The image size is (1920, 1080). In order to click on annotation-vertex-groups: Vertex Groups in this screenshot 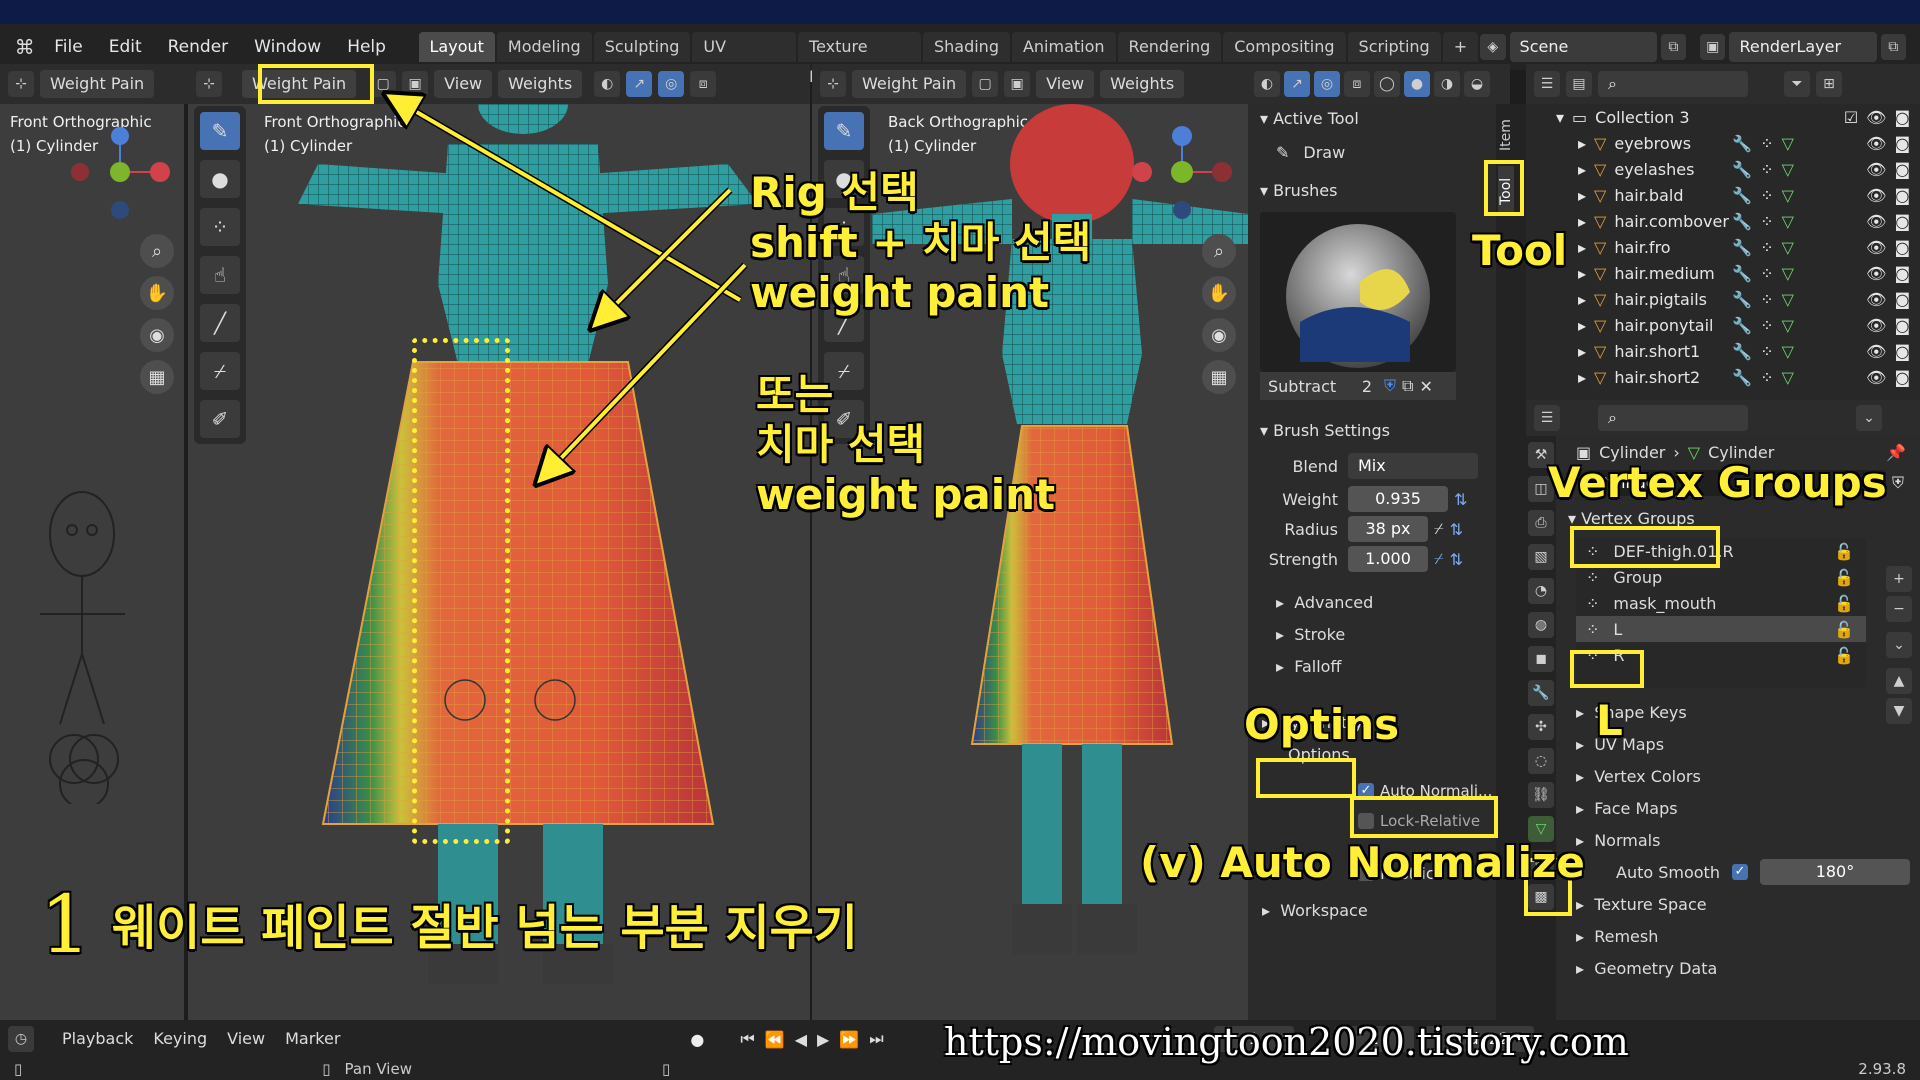, I will do `click(1717, 482)`.